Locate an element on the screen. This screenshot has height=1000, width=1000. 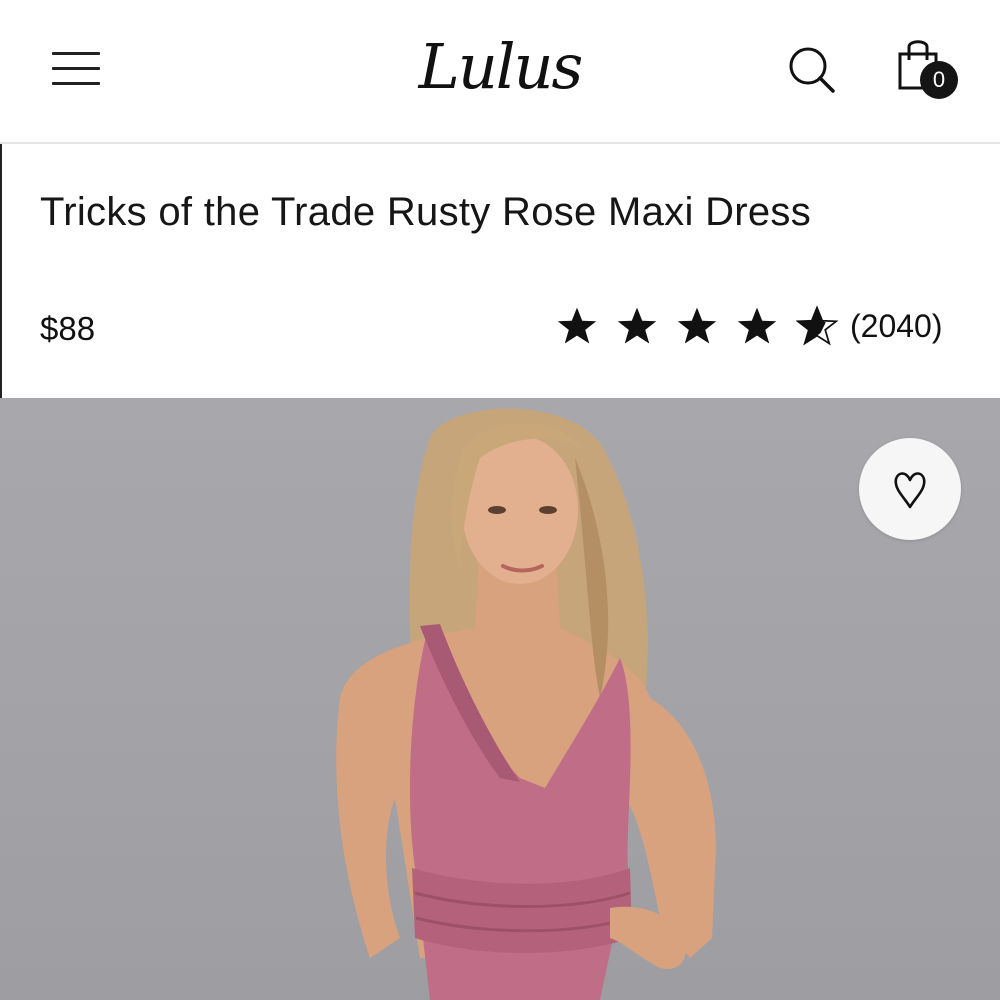
wishlist-button is located at coordinates (910, 489).